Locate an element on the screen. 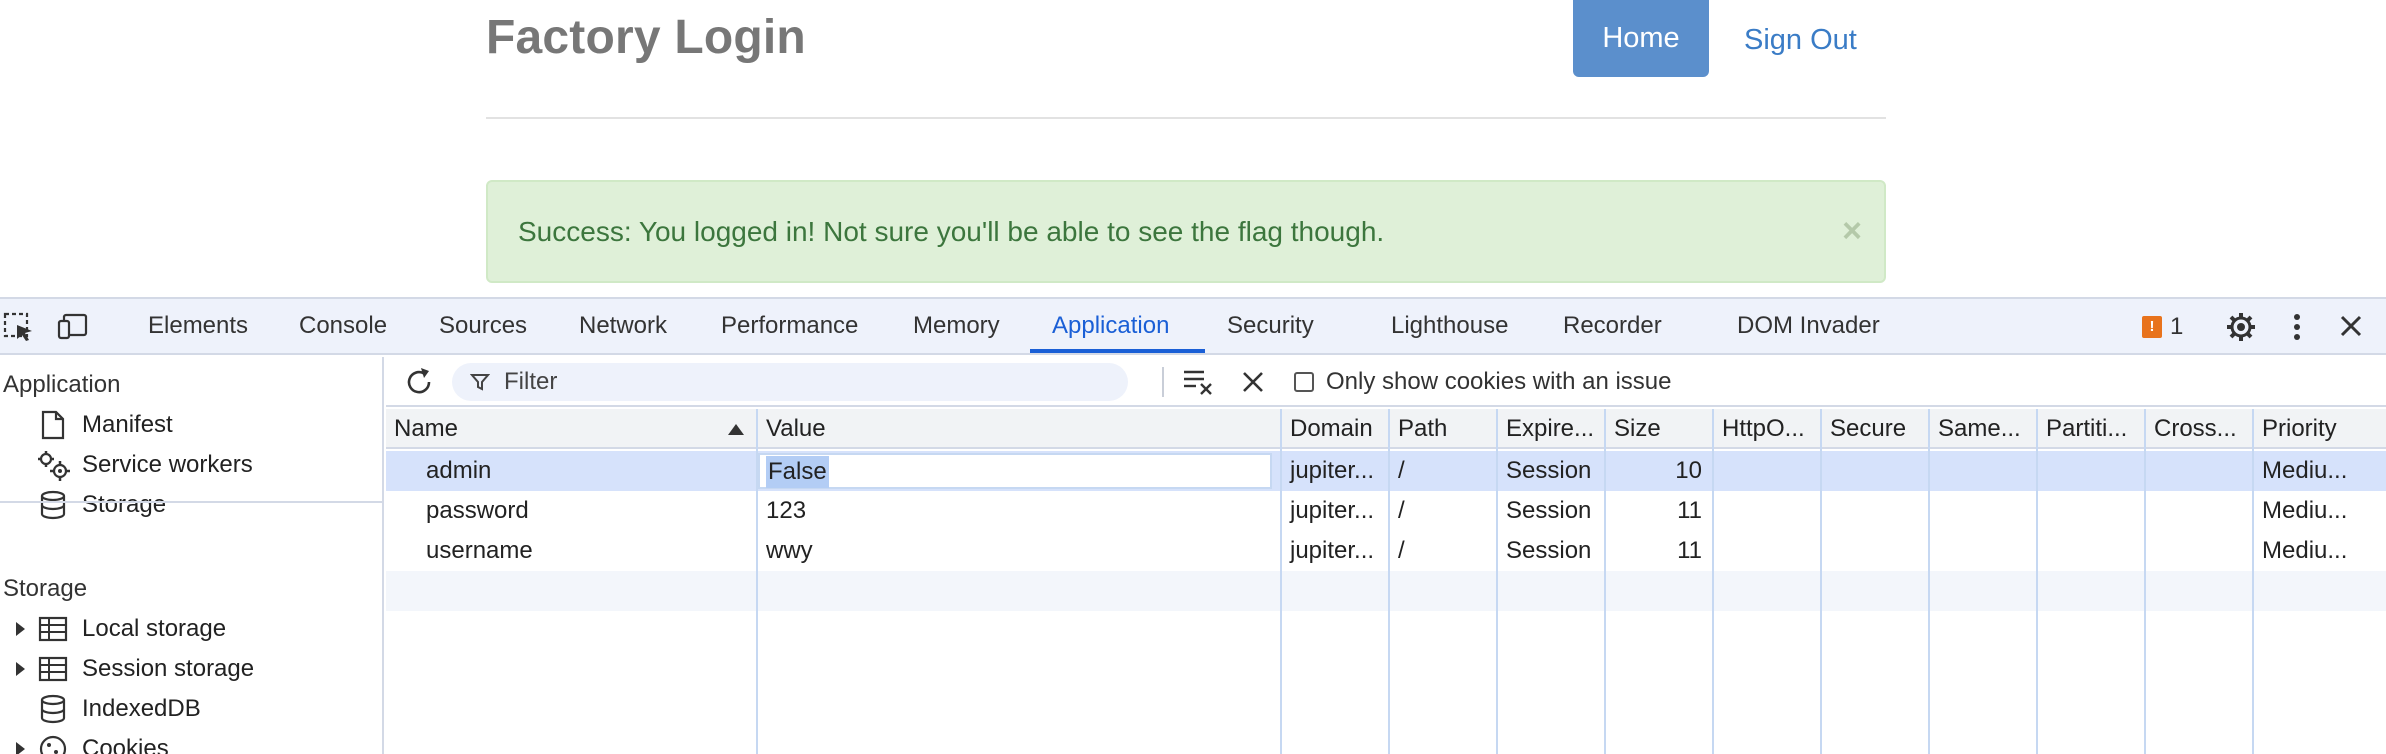 The height and width of the screenshot is (754, 2386). sort-ascending-icon is located at coordinates (736, 429).